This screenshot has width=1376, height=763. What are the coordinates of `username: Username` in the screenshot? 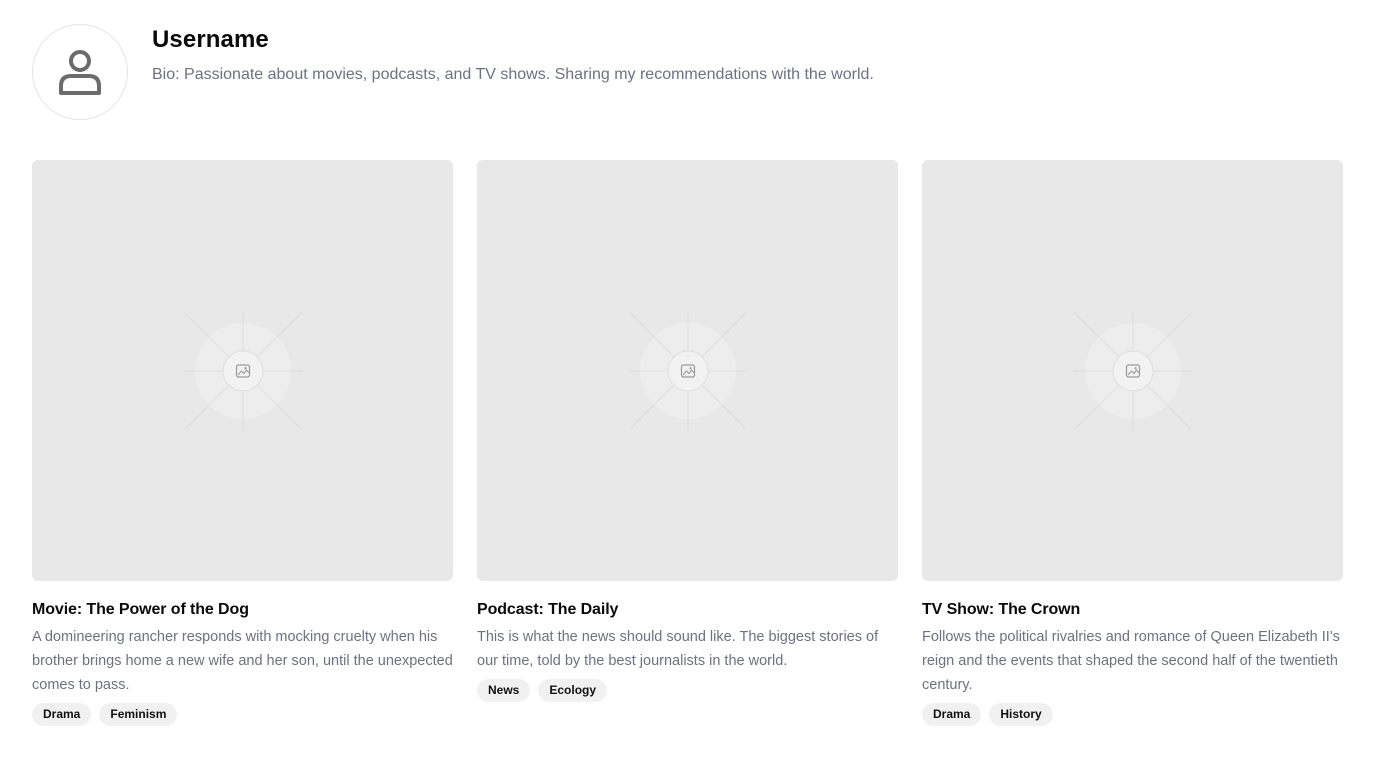 It's located at (210, 39).